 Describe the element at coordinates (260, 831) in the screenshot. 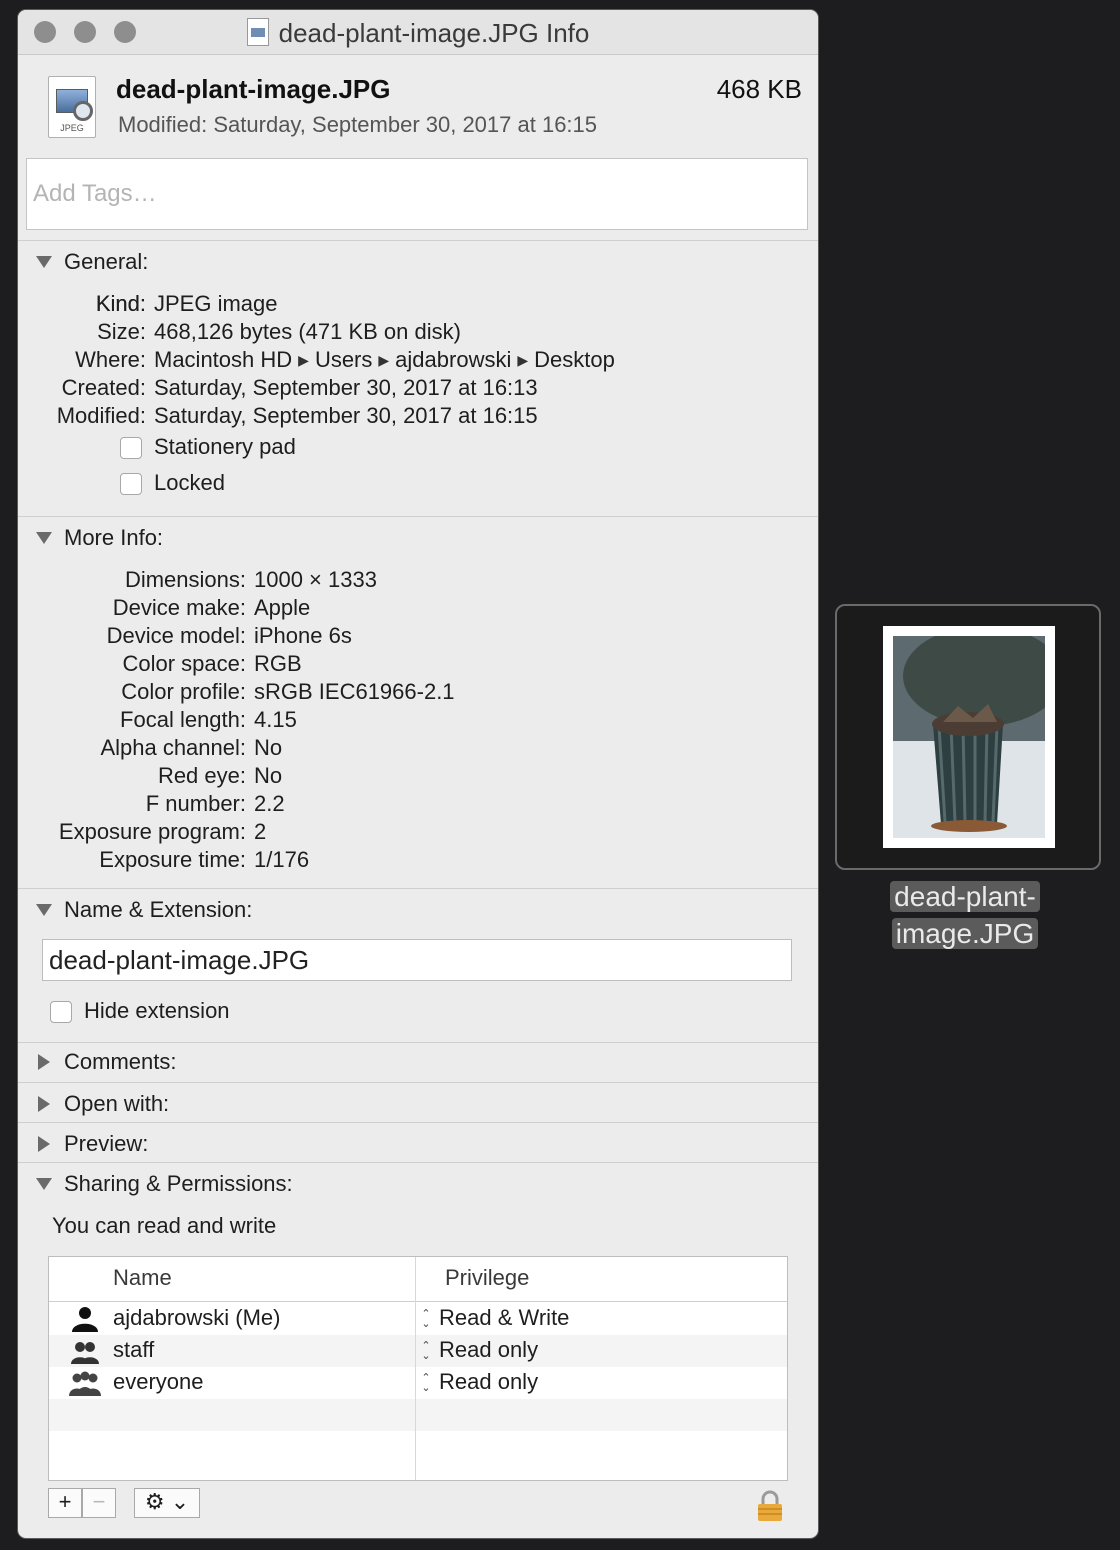

I see `field-value: 2` at that location.